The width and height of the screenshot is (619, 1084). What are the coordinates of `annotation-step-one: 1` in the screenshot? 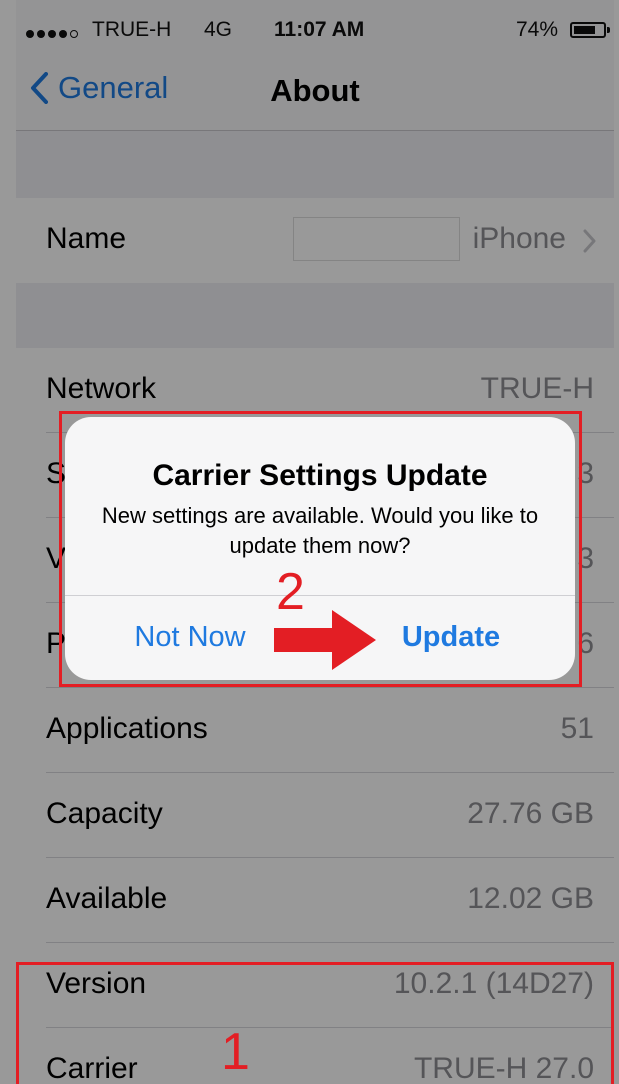 It's located at (235, 1052).